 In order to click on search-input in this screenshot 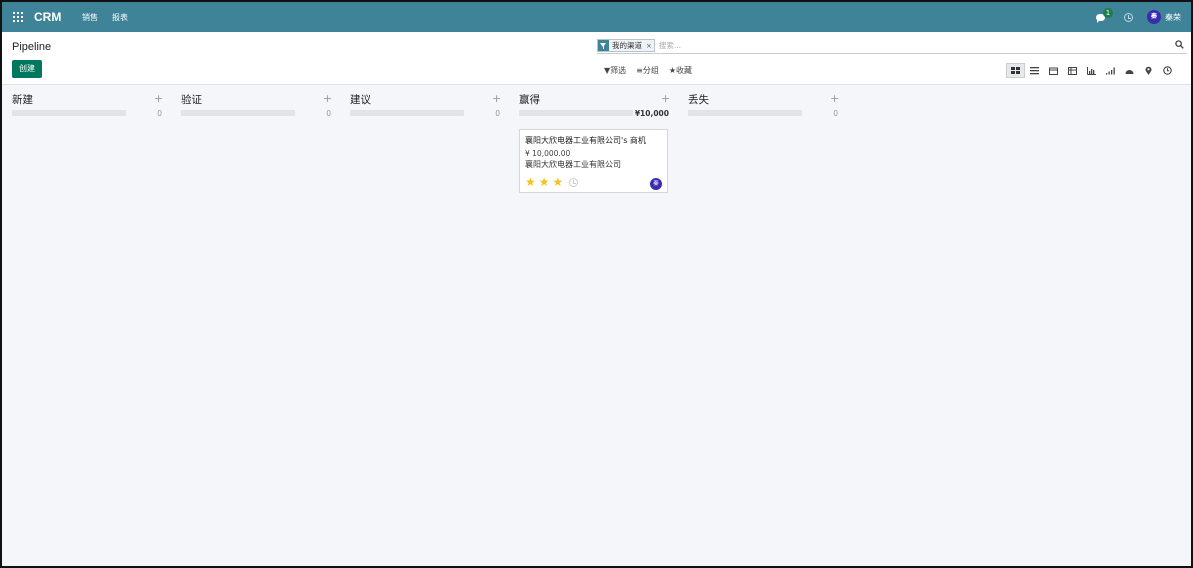, I will do `click(898, 45)`.